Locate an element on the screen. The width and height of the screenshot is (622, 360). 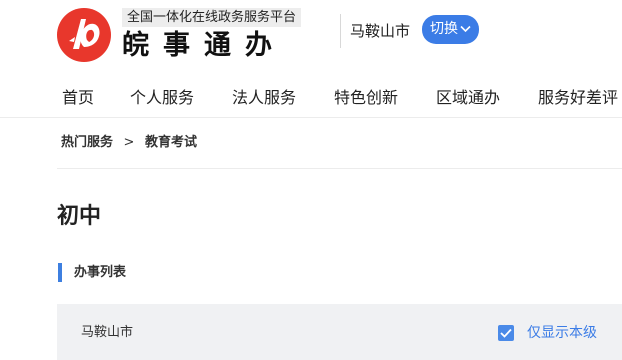
only-this-level-checkbox is located at coordinates (506, 333).